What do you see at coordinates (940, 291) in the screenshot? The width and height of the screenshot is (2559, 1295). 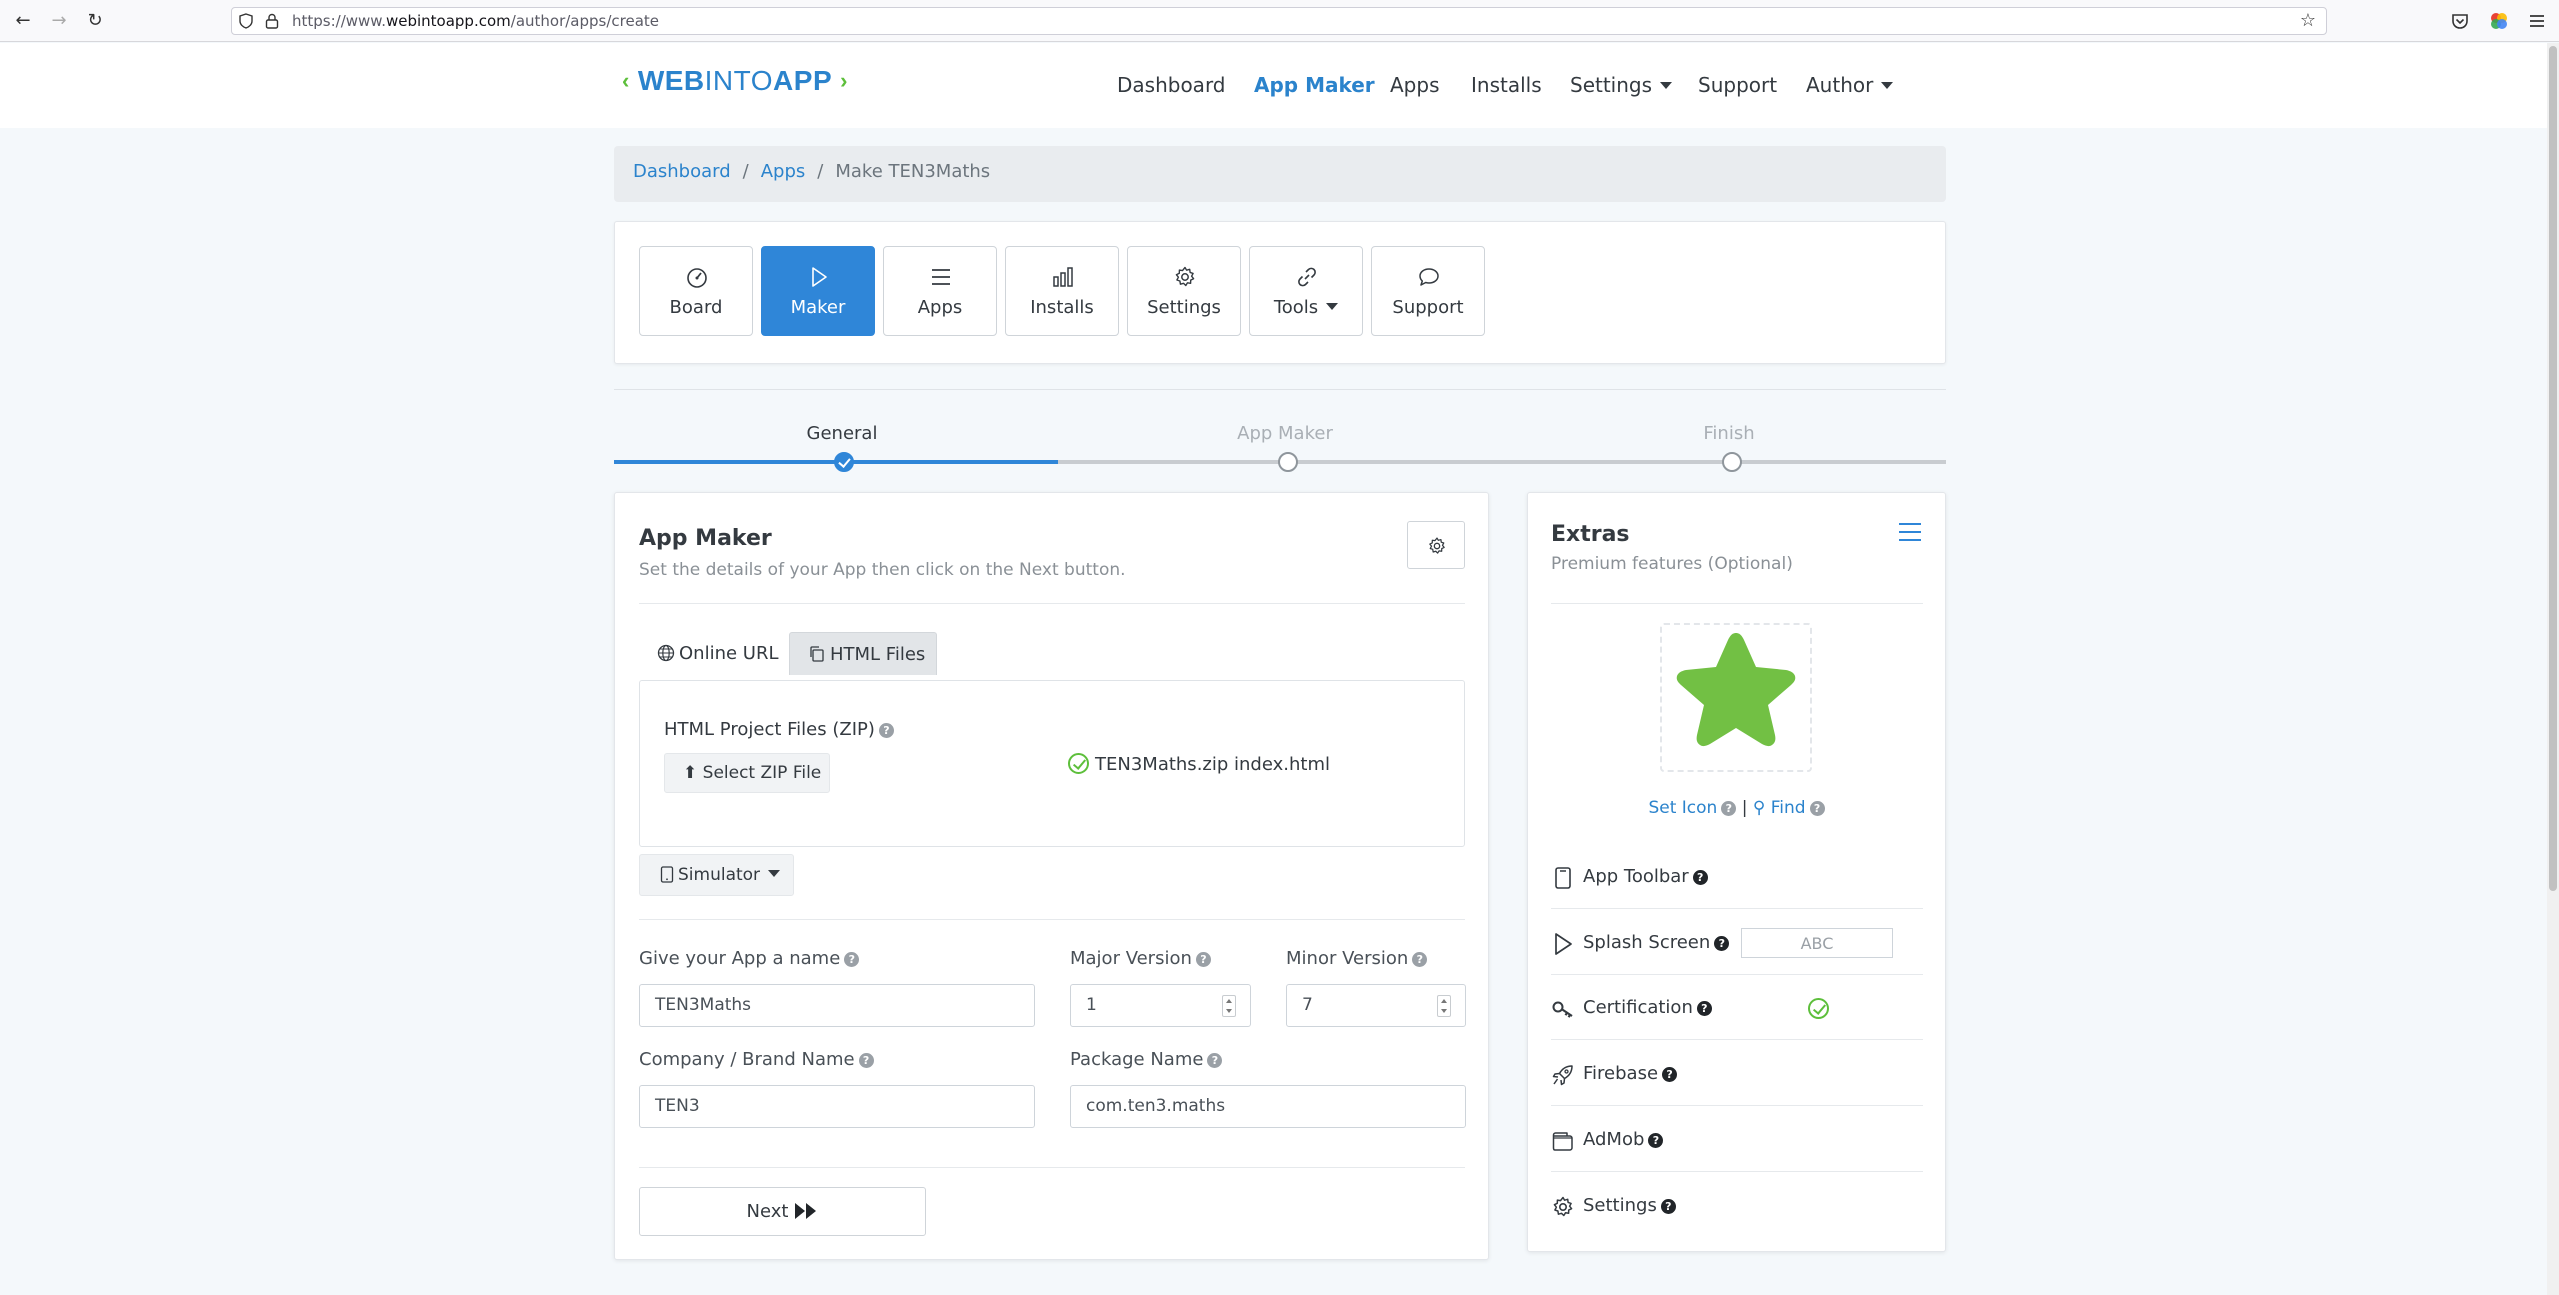 I see `toolbar-apps-button: Apps` at bounding box center [940, 291].